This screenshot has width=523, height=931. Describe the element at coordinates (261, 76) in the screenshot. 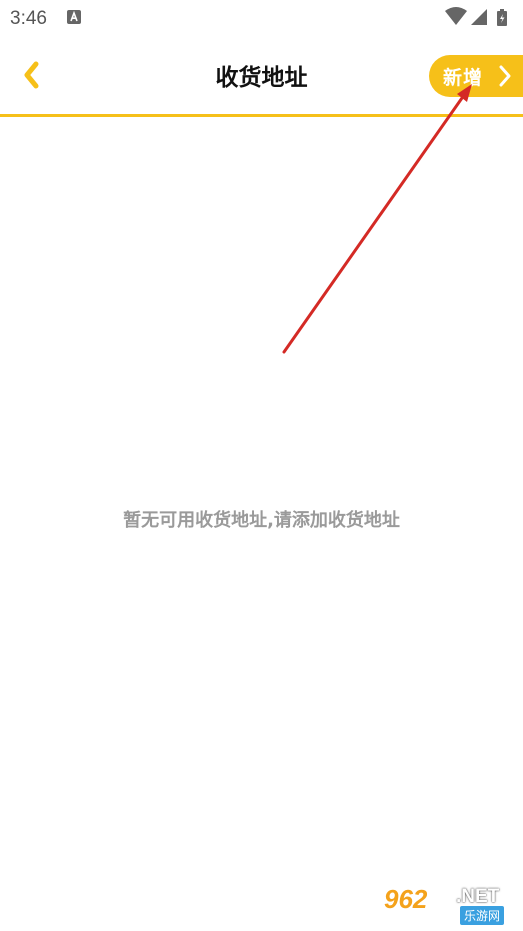

I see `header: 收货地址 新增` at that location.